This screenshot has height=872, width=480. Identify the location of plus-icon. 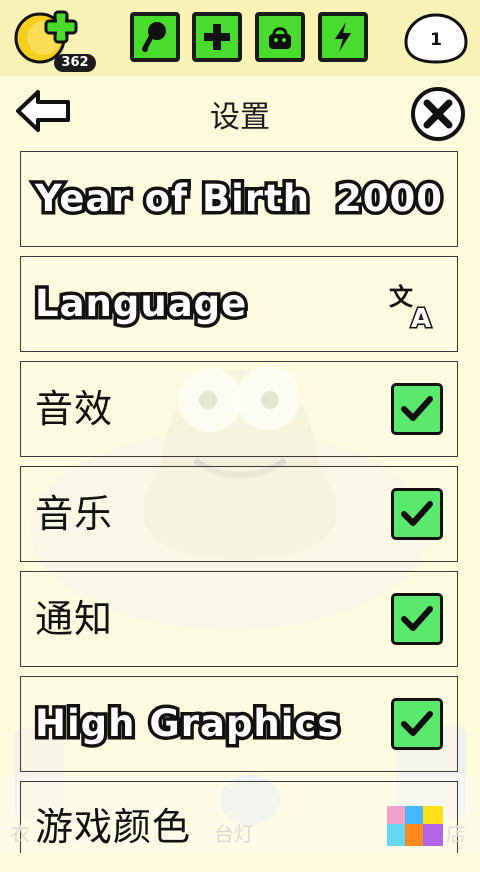
(217, 37).